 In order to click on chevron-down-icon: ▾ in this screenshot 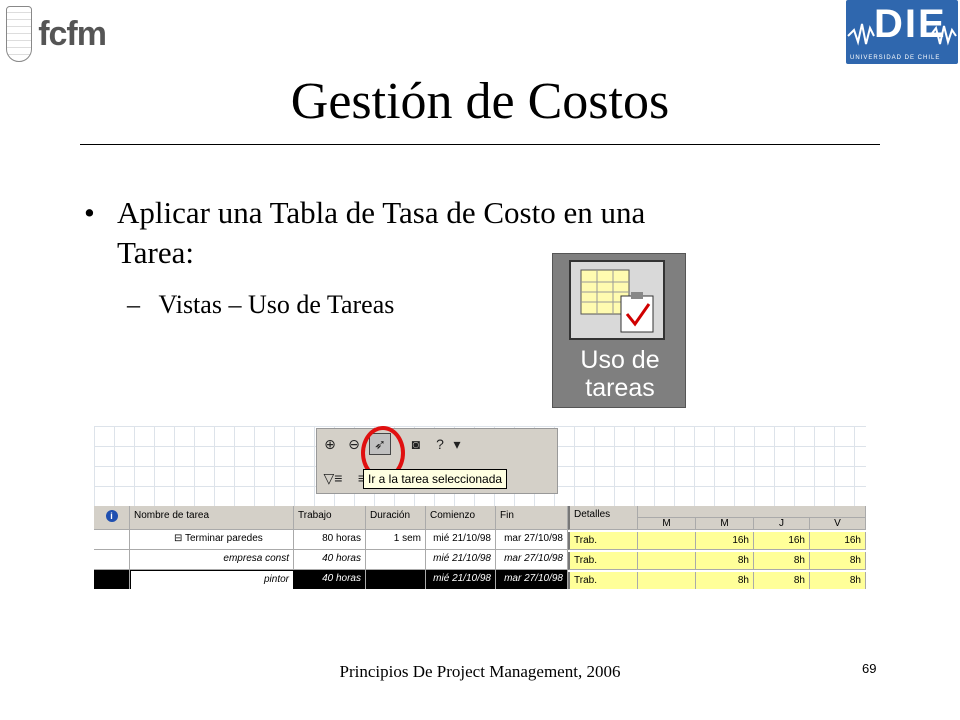, I will do `click(457, 444)`.